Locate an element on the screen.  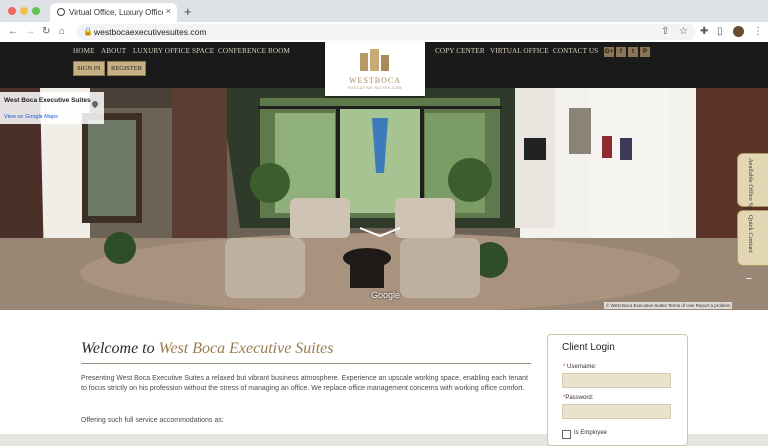
tab-title: Virtual Office, Luxury Office, M is located at coordinates (116, 12).